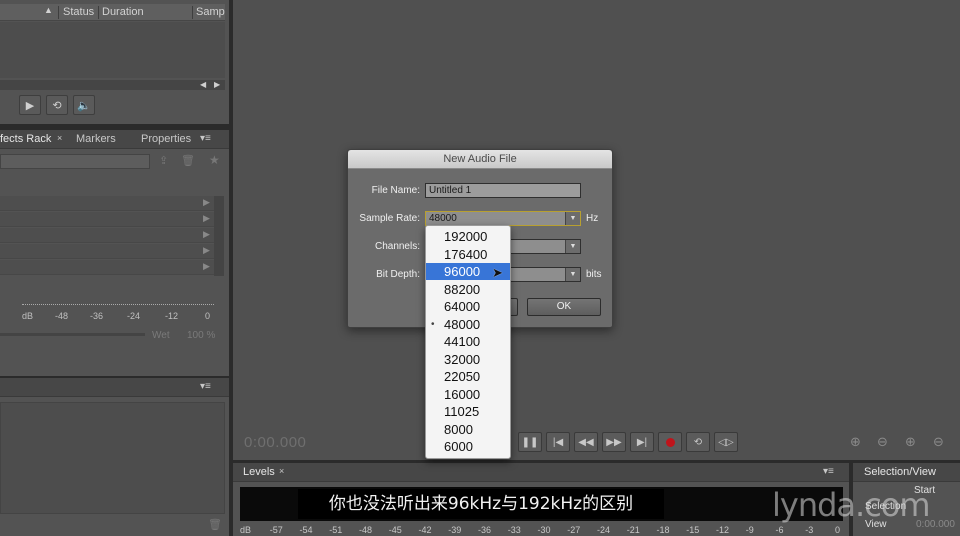 The height and width of the screenshot is (536, 960). I want to click on dropdown-option: 8000, so click(468, 429).